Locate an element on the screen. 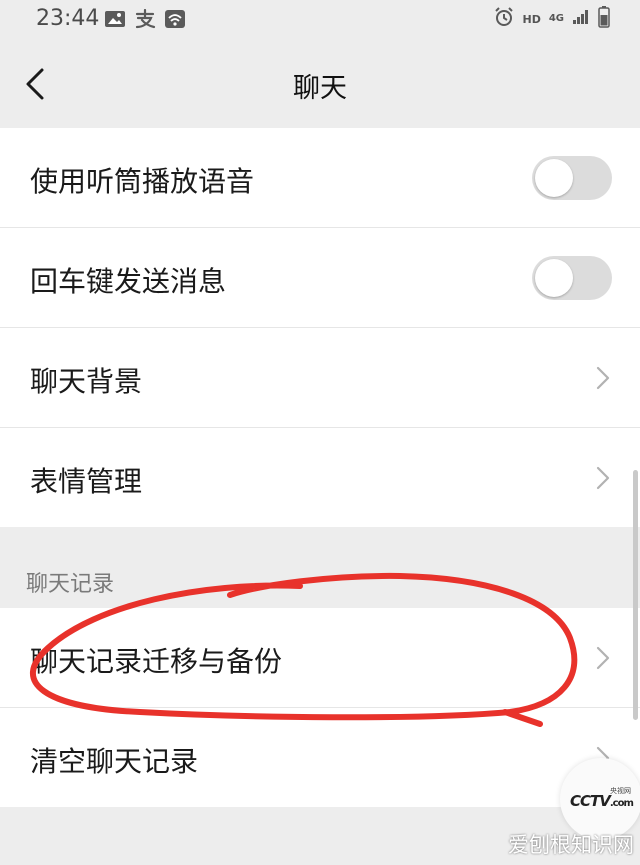 This screenshot has width=640, height=865. setting-row-earpiece: 使用听筒播放语音 is located at coordinates (320, 178).